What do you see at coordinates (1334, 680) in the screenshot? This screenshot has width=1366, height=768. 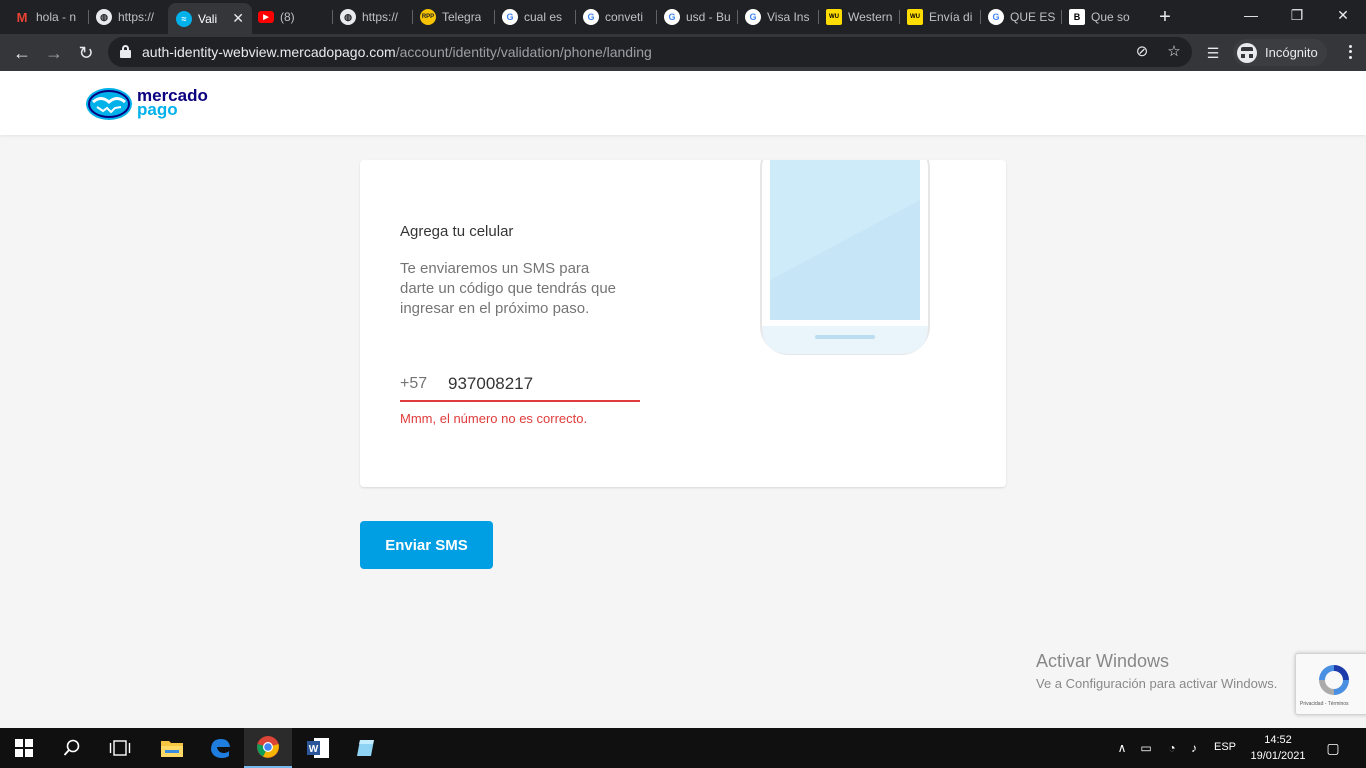 I see `recaptcha-icon` at bounding box center [1334, 680].